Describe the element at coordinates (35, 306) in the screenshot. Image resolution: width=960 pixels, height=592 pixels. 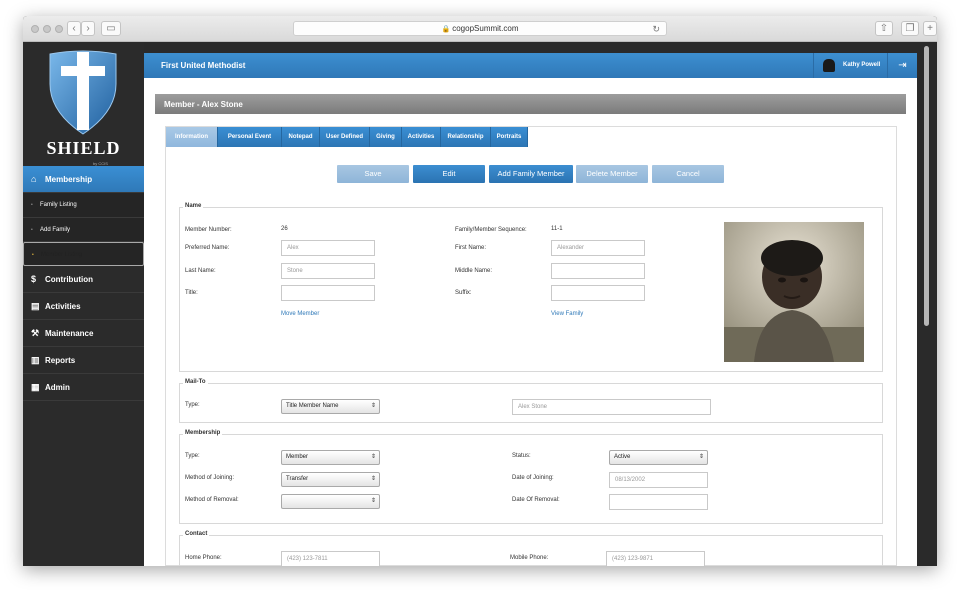
I see `calendar-icon: ▤` at that location.